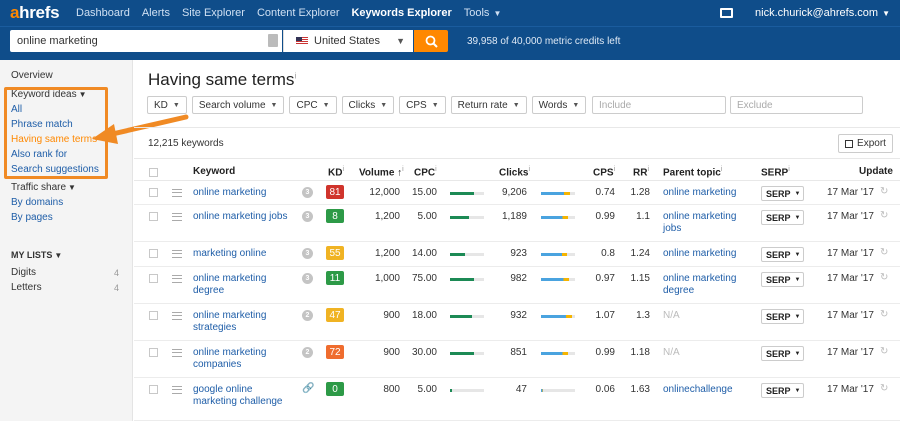  What do you see at coordinates (146, 41) in the screenshot?
I see `keyword-search-input: online marketing` at bounding box center [146, 41].